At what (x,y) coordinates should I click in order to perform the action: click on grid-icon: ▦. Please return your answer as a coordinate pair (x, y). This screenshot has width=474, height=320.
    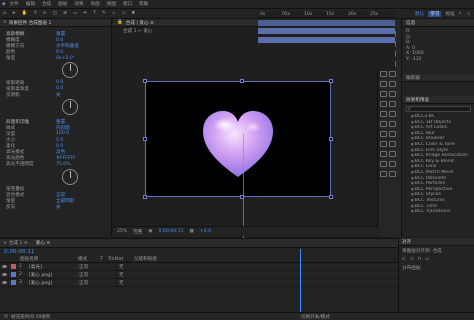
    Looking at the image, I should click on (192, 231).